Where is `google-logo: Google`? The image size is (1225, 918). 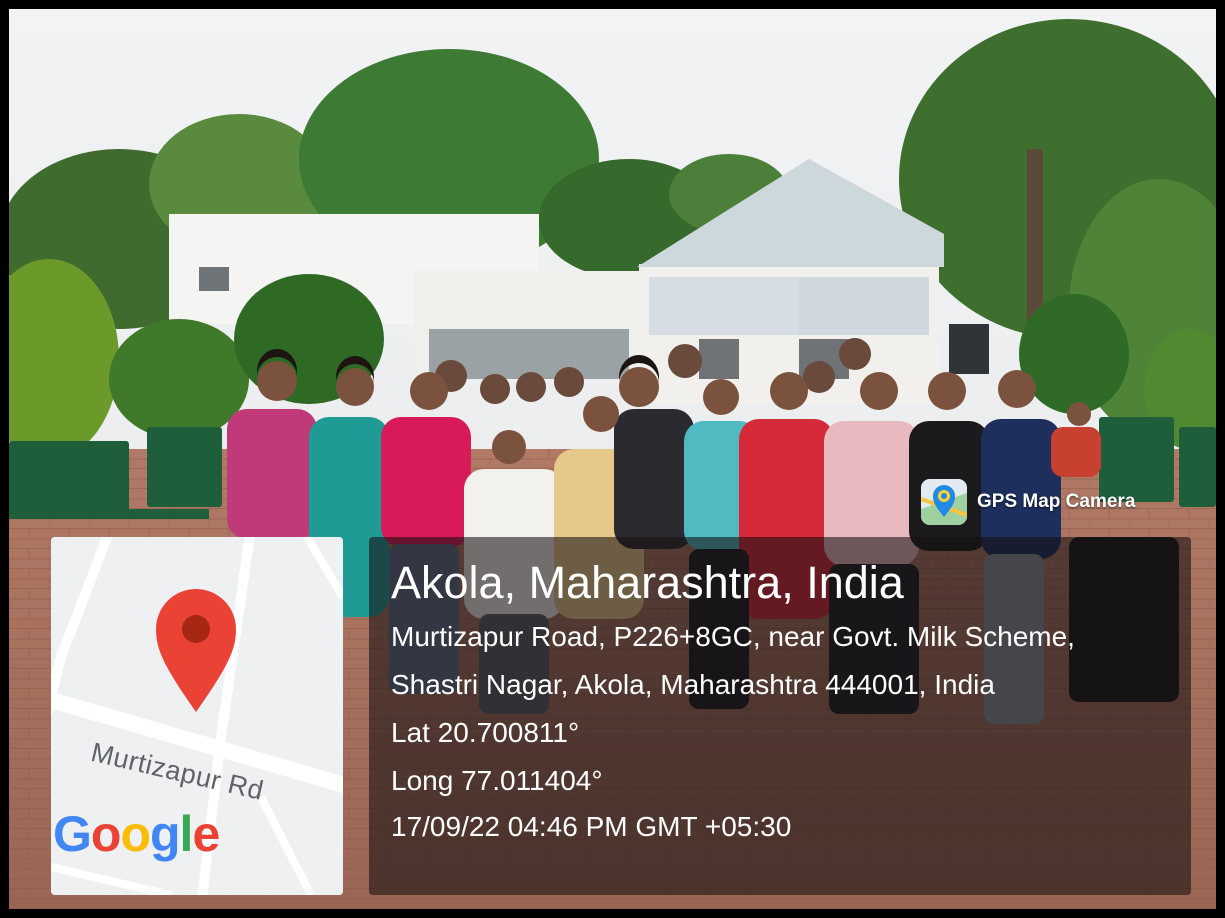 google-logo: Google is located at coordinates (136, 834).